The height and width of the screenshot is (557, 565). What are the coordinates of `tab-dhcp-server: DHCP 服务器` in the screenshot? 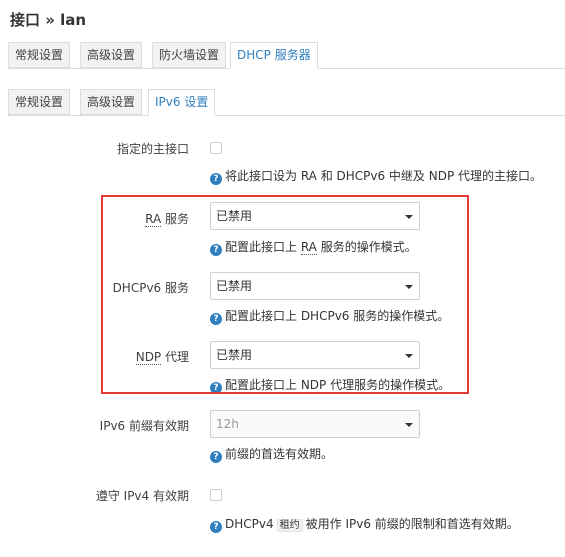 It's located at (274, 55).